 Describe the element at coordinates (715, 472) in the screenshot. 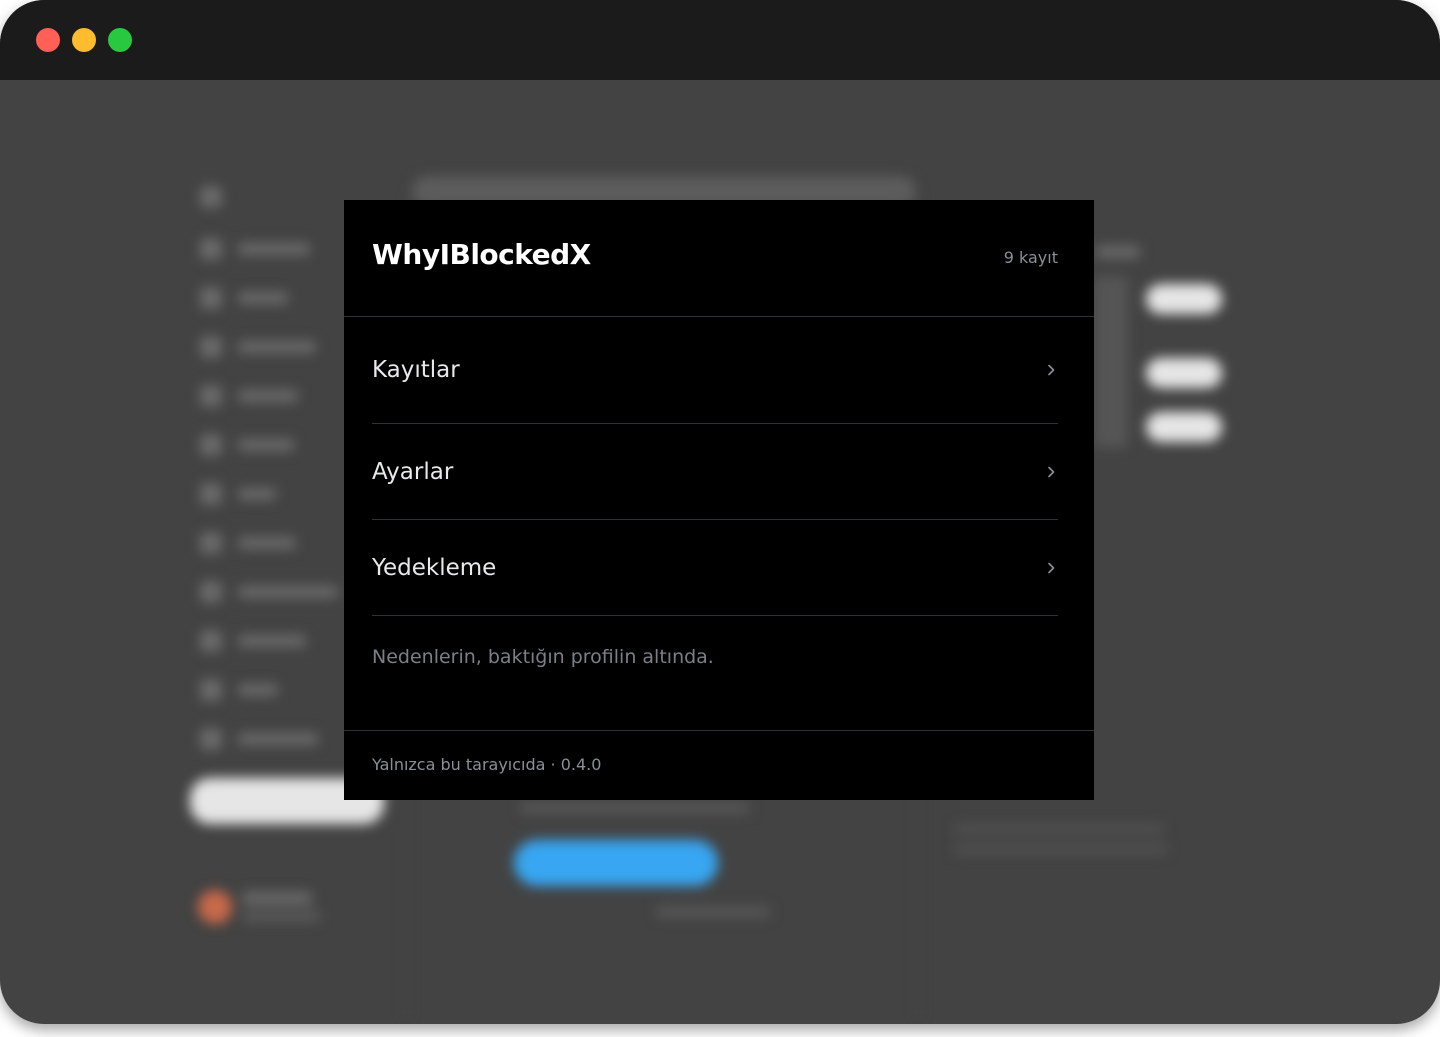

I see `menu-item-ayarlar: Ayarlar` at that location.